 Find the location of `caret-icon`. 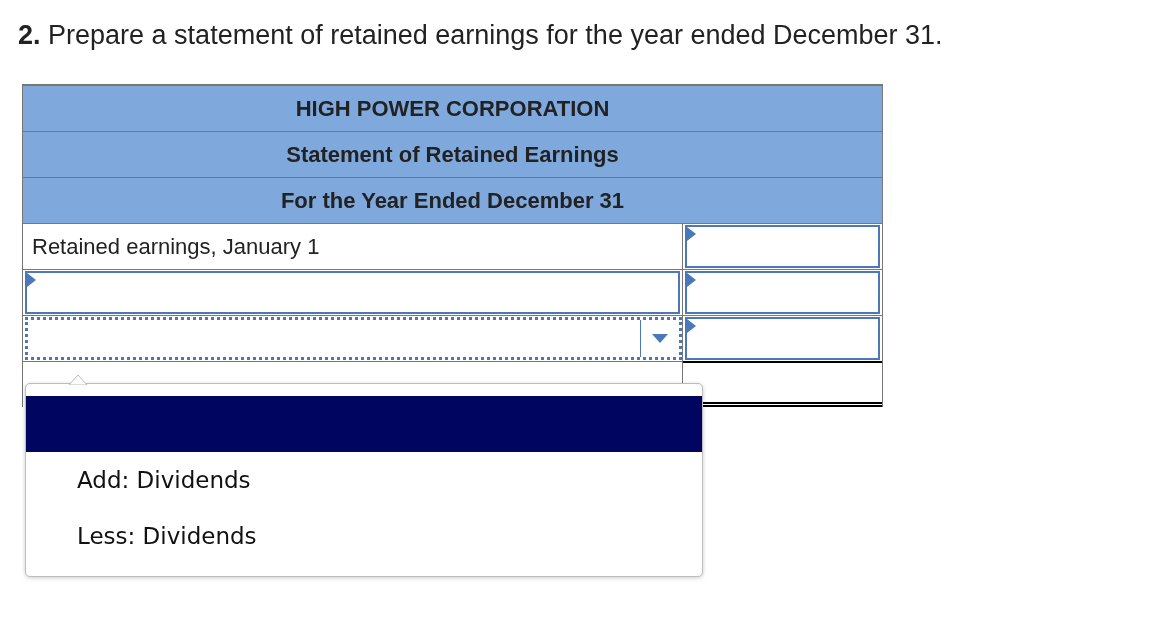

caret-icon is located at coordinates (660, 338).